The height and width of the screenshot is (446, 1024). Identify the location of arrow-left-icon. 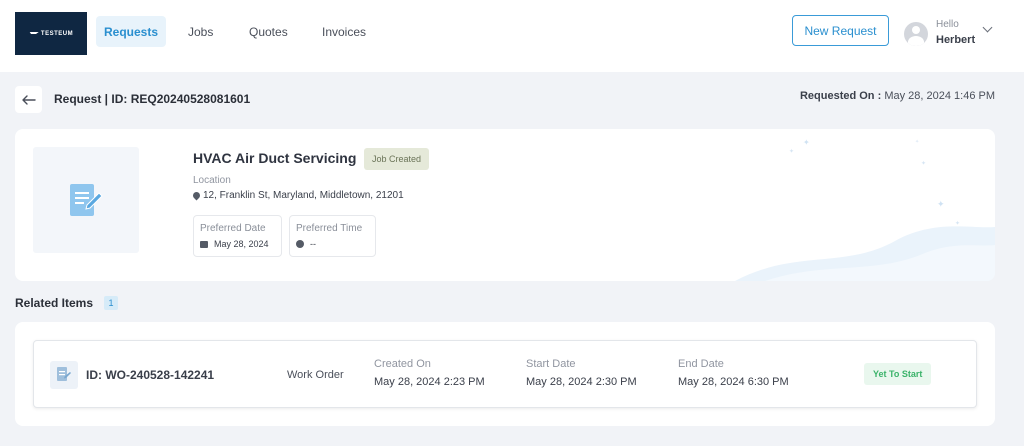
(28, 99).